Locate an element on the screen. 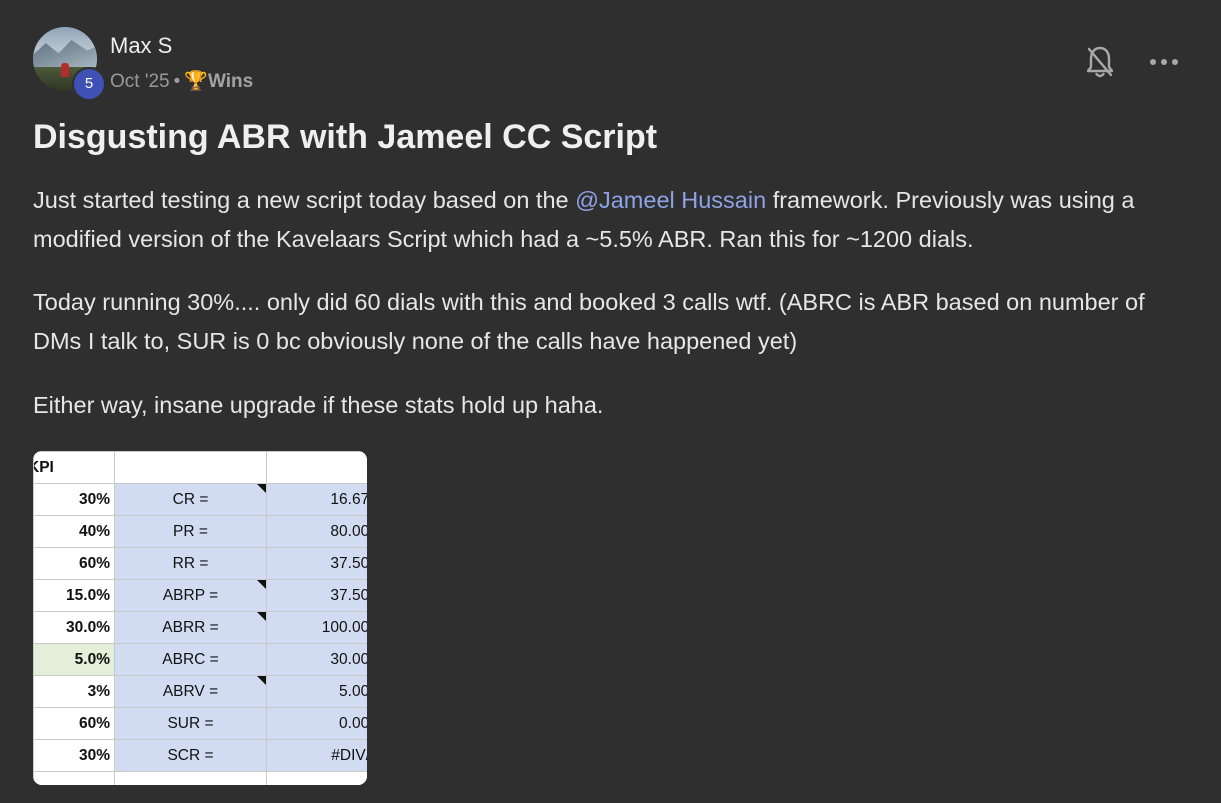  kpi-metric-cell: SCR = is located at coordinates (190, 755).